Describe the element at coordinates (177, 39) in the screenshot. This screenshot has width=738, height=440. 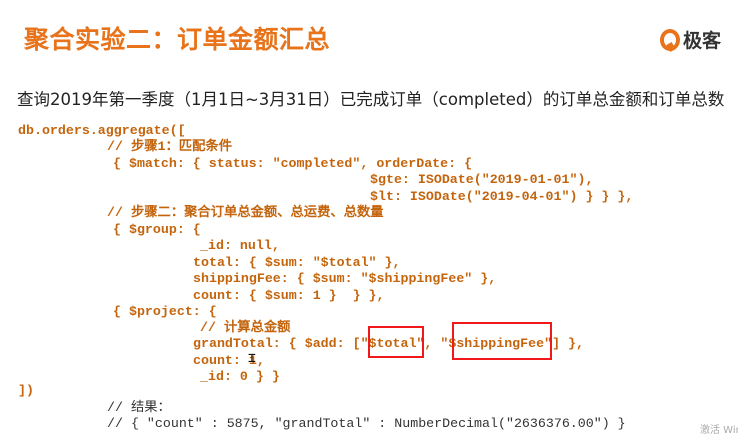
I see `slide-title: 聚合实验二：订单金额汇总` at that location.